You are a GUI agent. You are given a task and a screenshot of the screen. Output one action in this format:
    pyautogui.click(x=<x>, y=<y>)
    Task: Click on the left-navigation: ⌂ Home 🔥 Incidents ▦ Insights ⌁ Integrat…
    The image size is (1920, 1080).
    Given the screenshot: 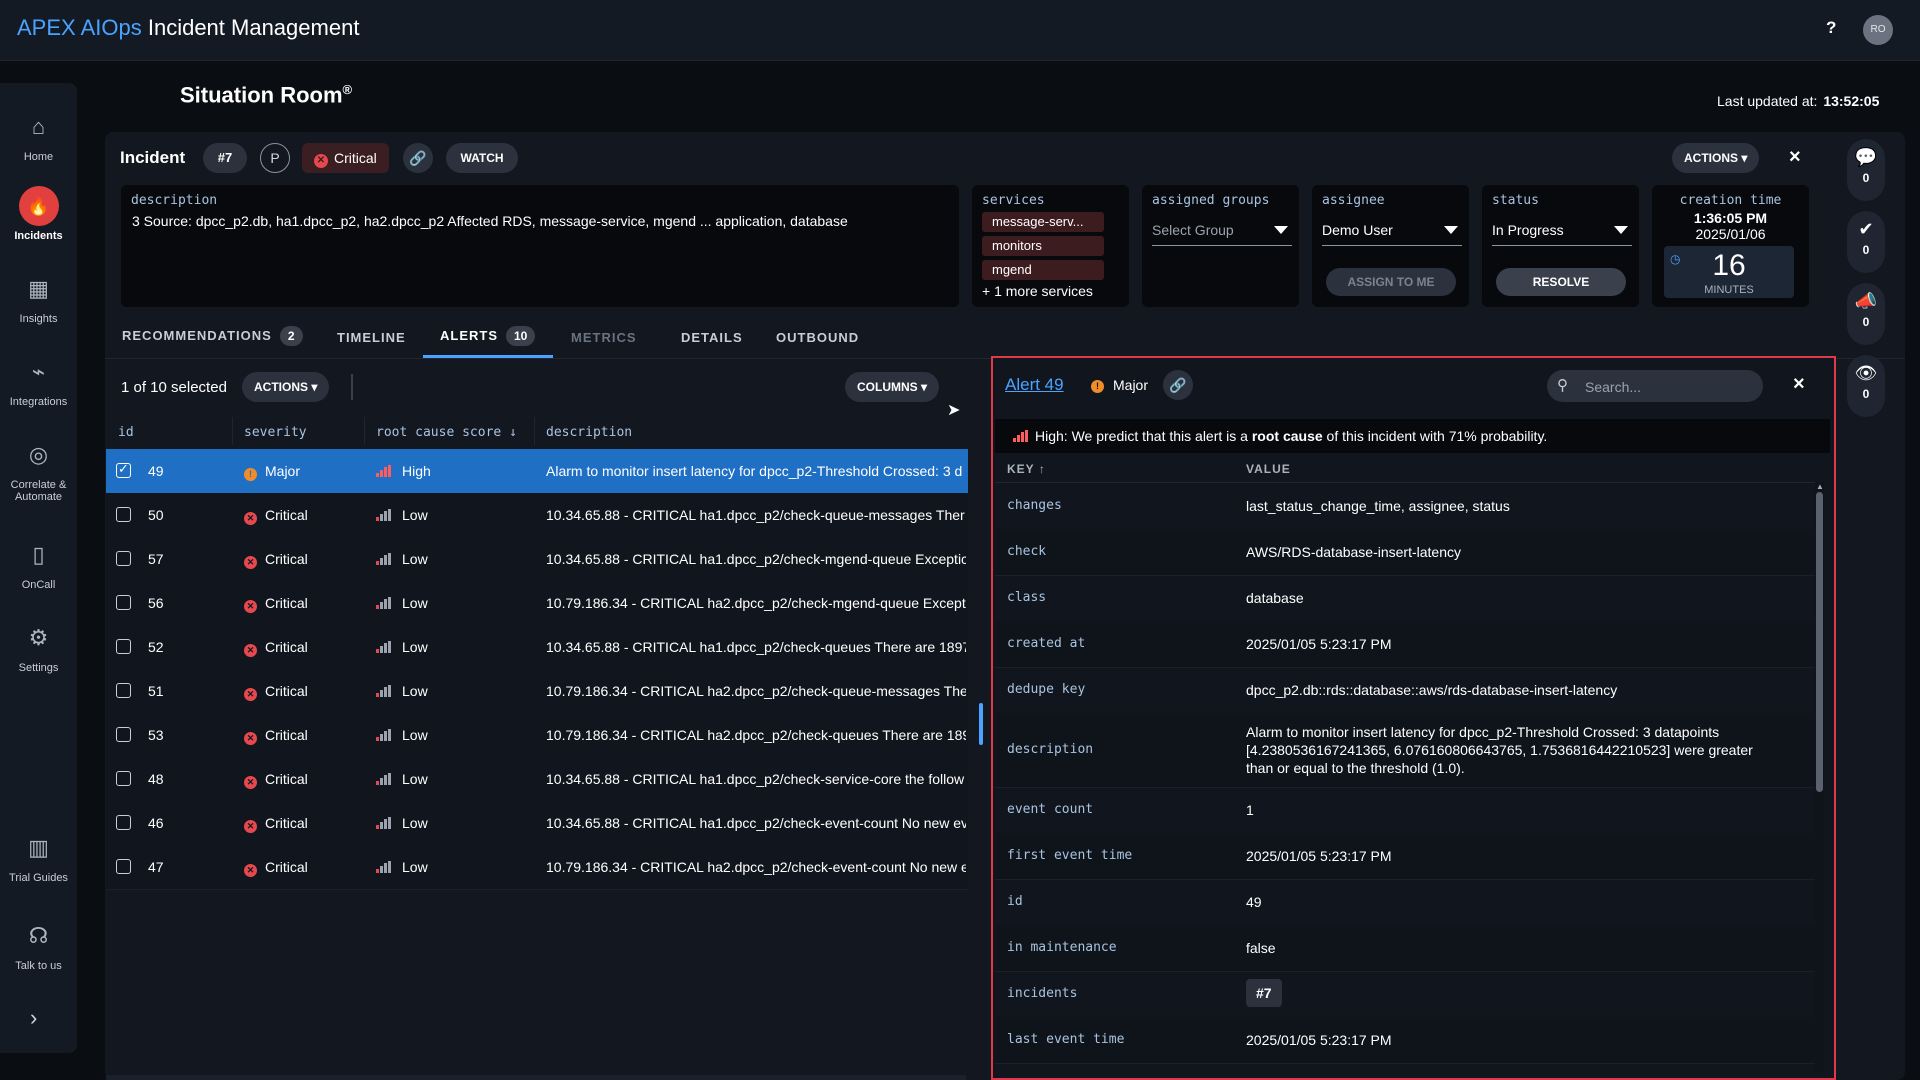 What is the action you would take?
    pyautogui.click(x=38, y=568)
    